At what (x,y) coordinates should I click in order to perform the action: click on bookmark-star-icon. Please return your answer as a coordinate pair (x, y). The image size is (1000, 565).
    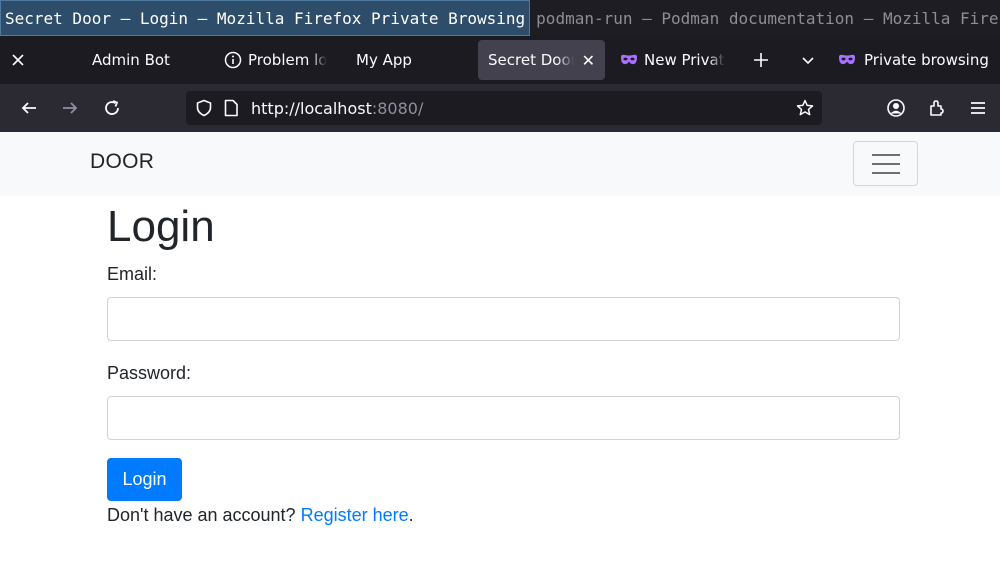
    Looking at the image, I should click on (805, 108).